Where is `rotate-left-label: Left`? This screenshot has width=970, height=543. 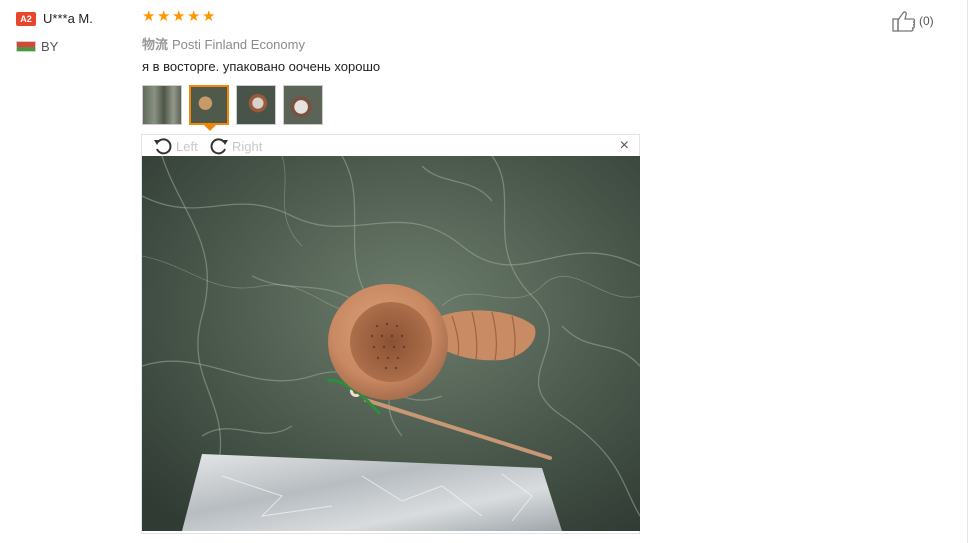 rotate-left-label: Left is located at coordinates (187, 146).